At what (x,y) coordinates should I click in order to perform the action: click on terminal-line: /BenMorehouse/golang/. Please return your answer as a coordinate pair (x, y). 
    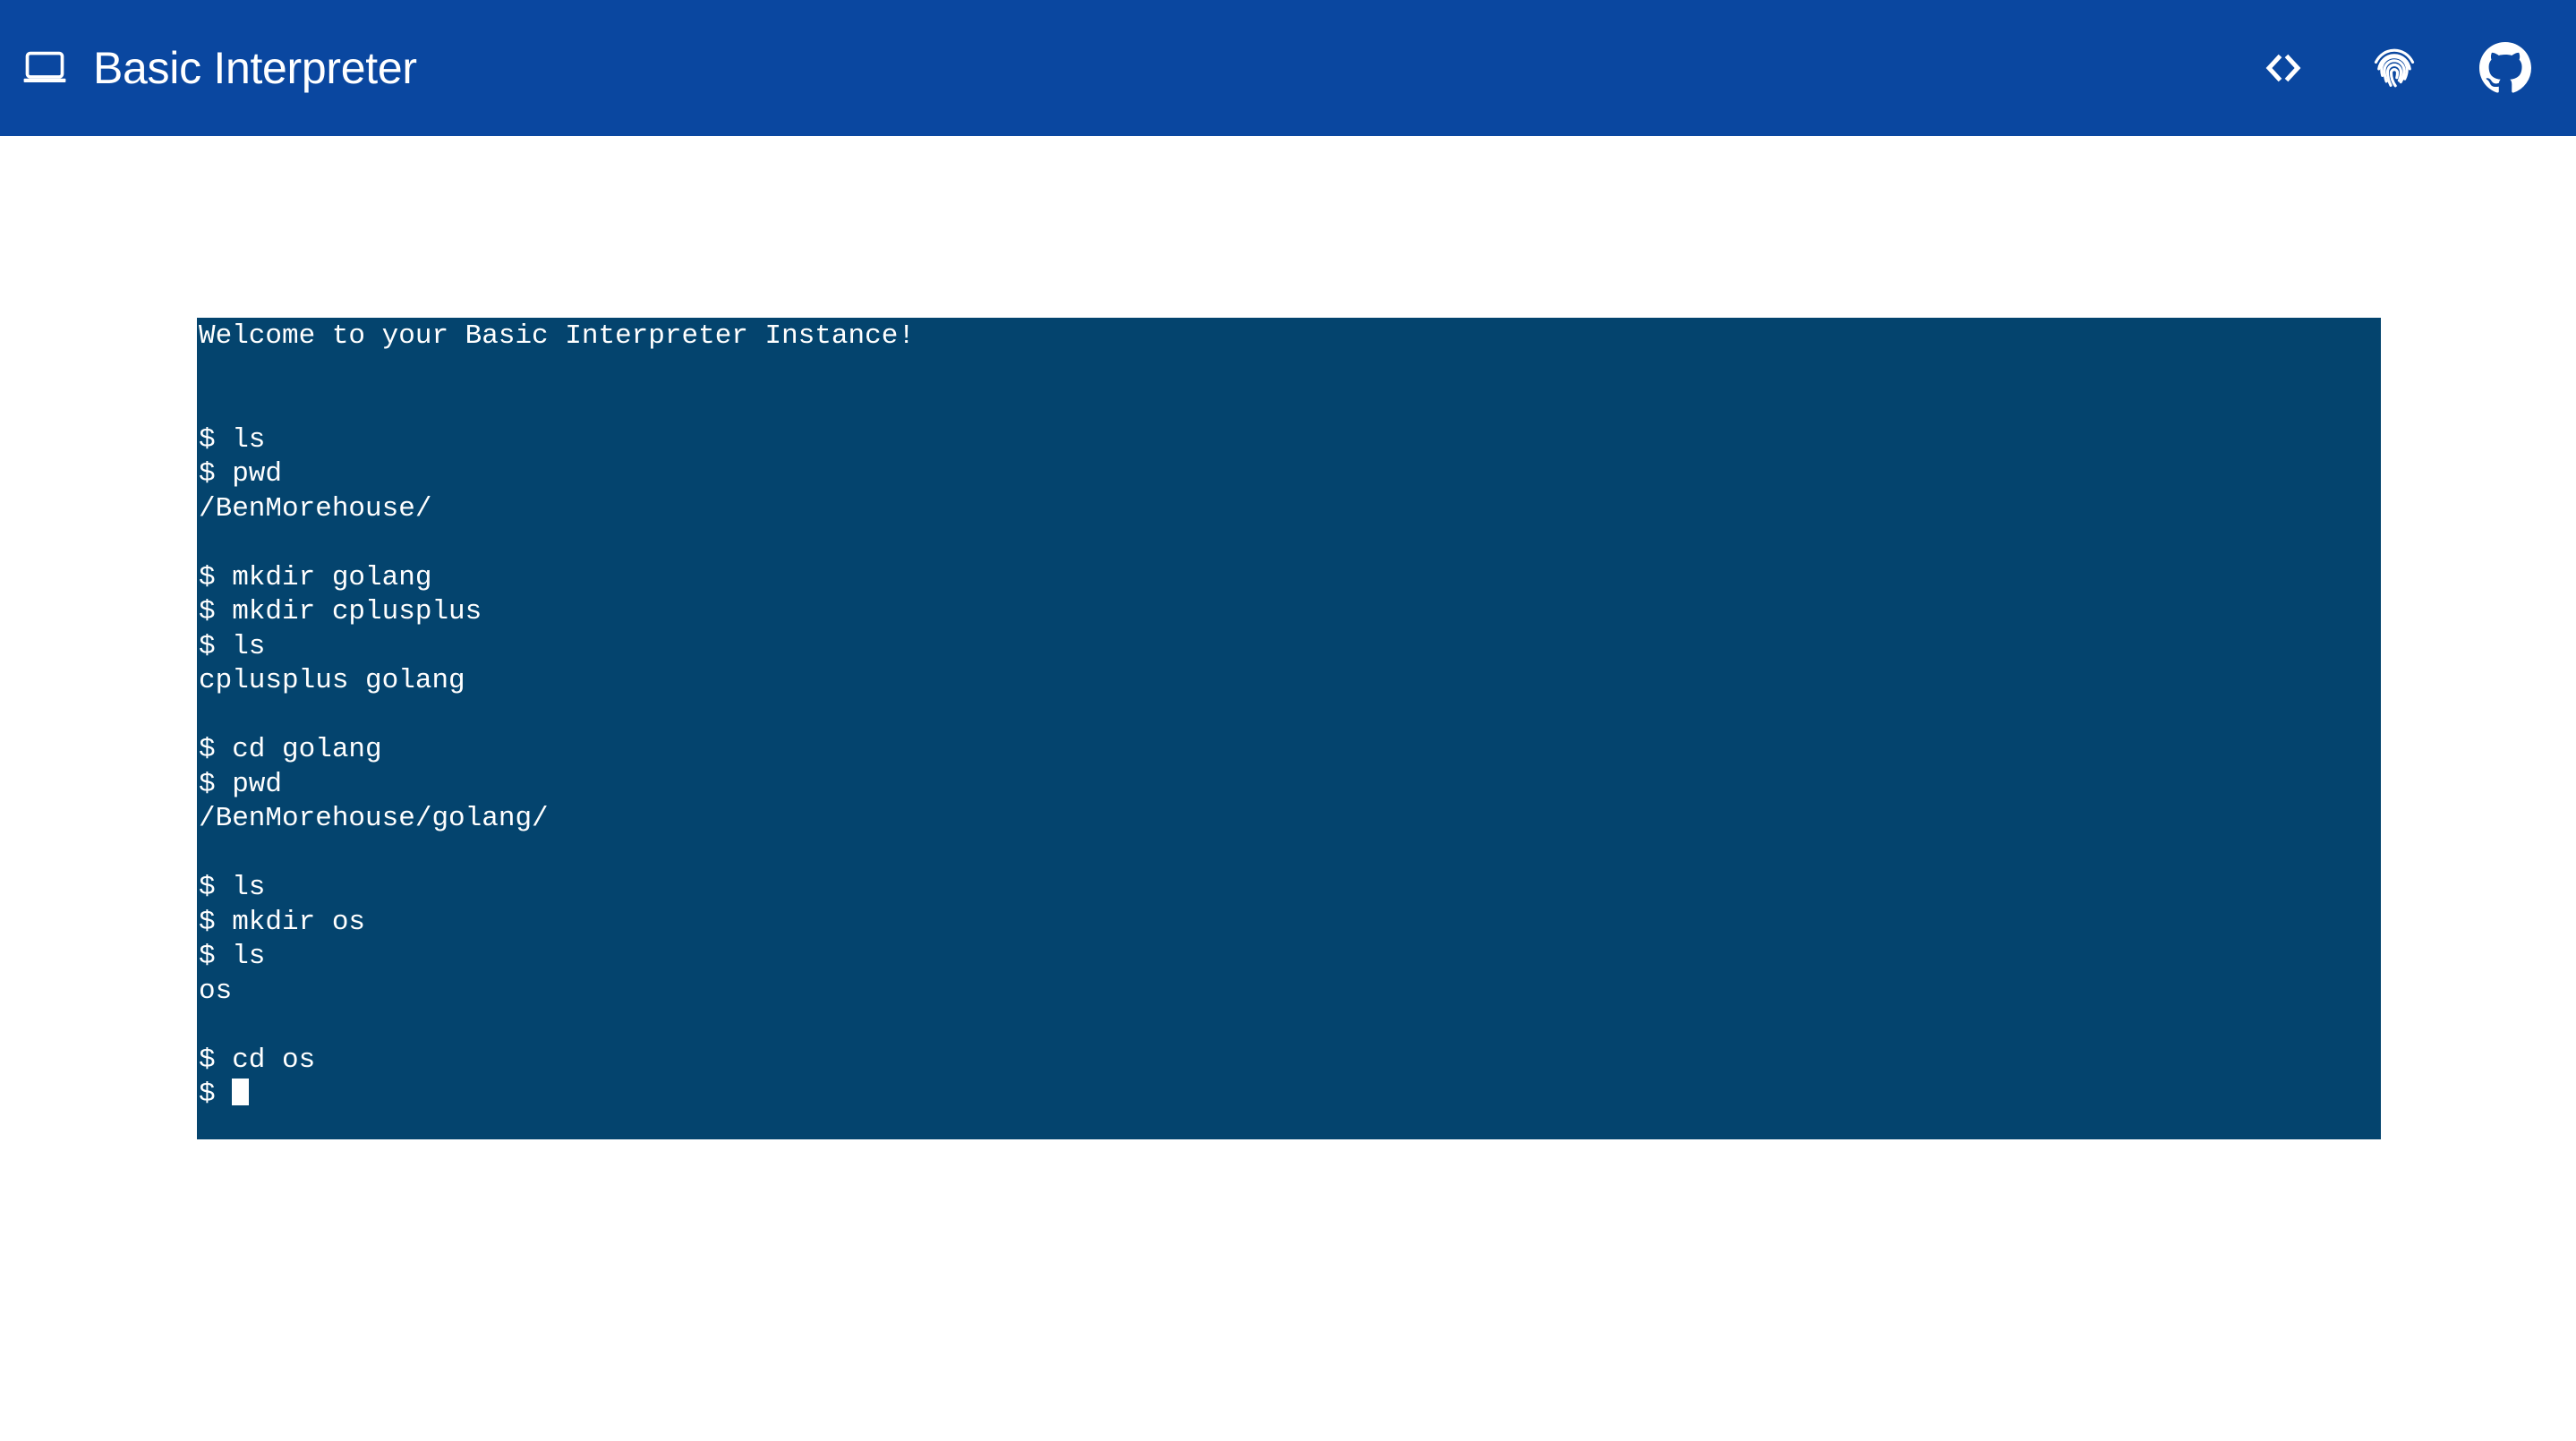
    Looking at the image, I should click on (374, 818).